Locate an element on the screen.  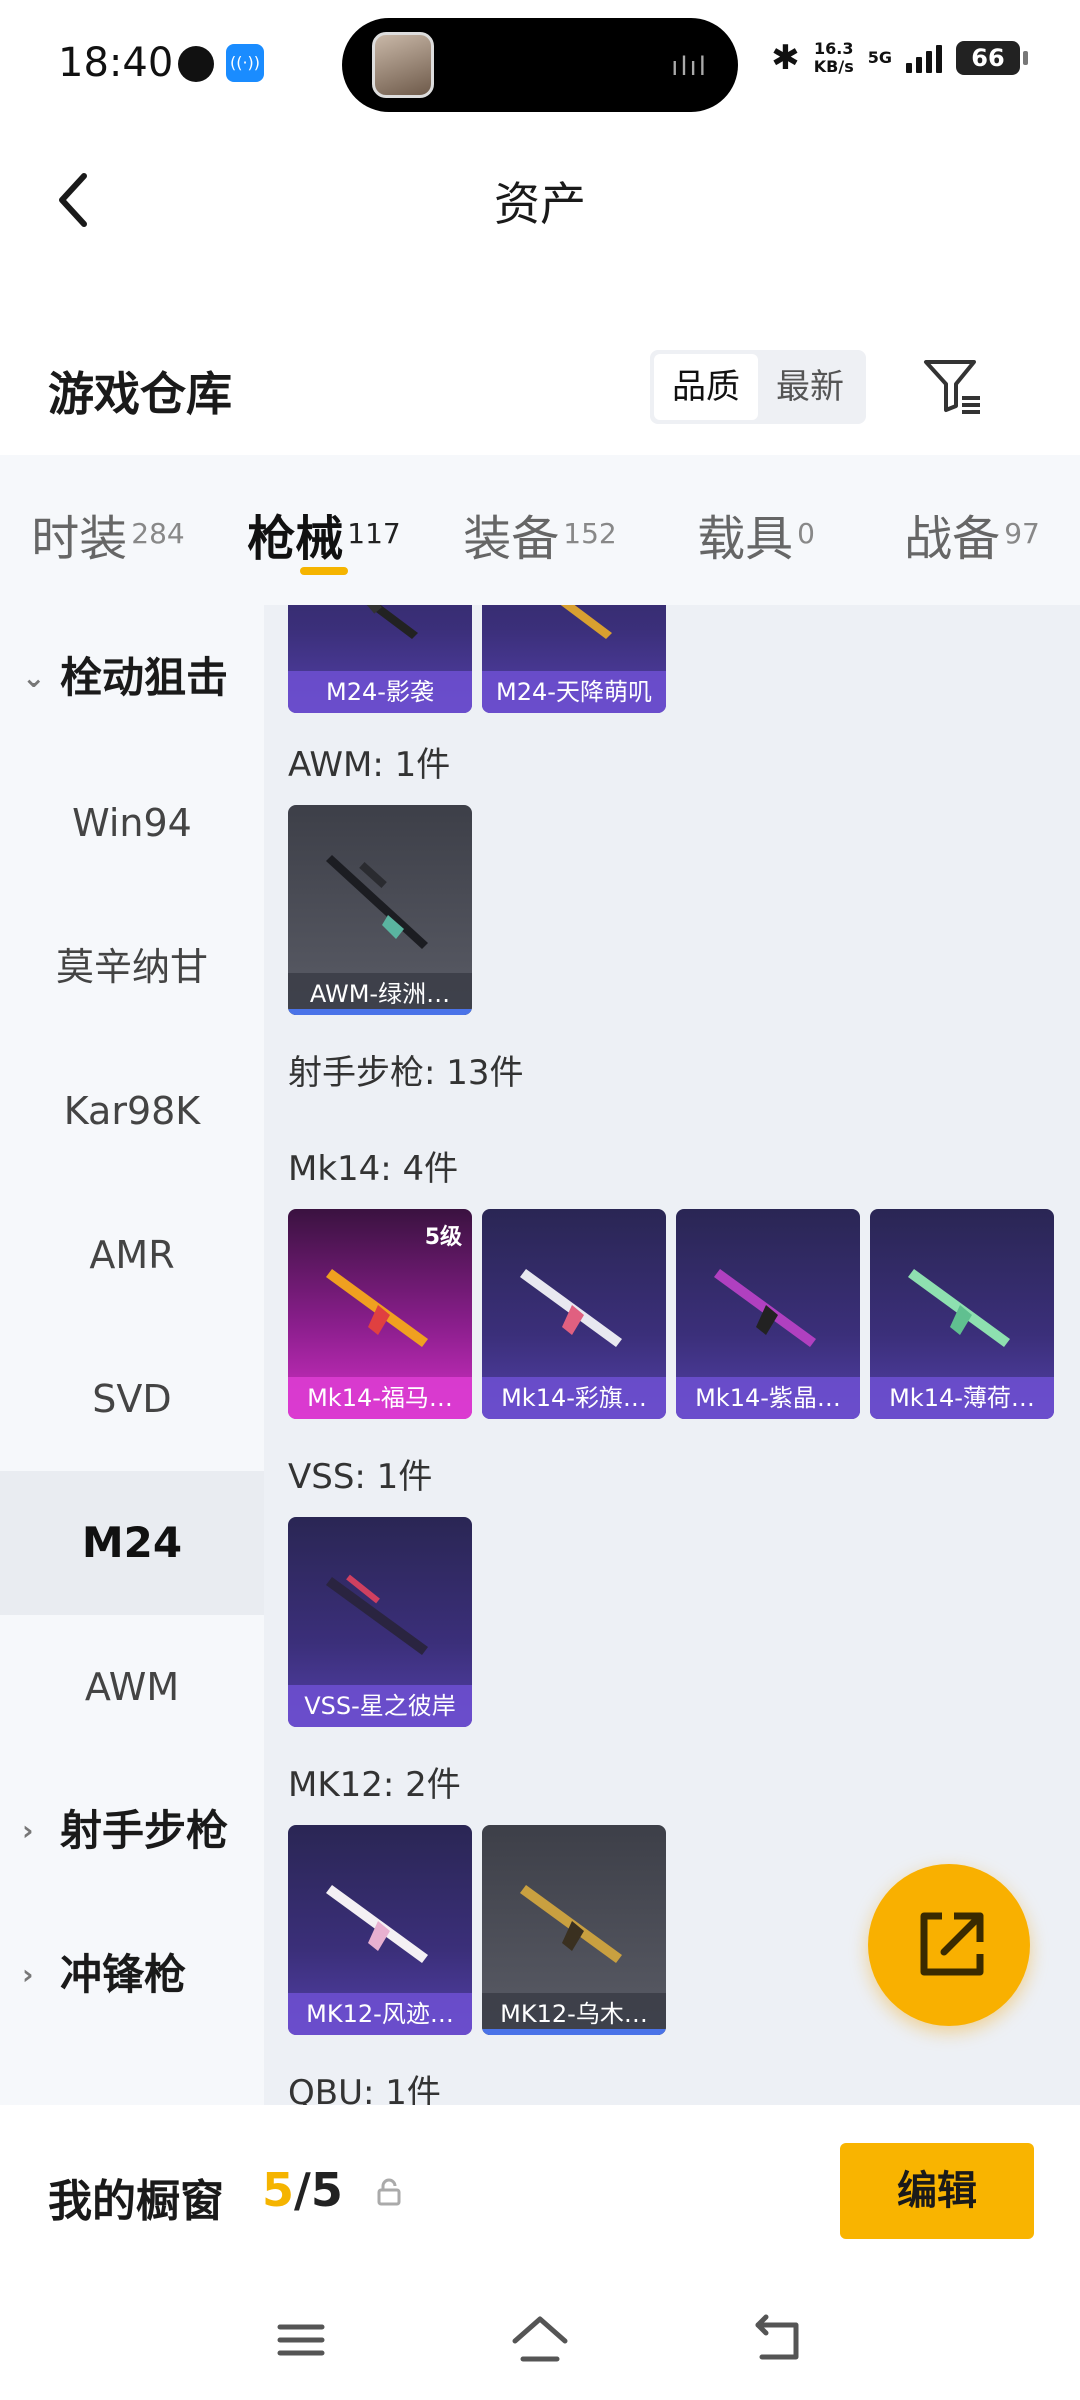
lock-icon is located at coordinates (389, 2192).